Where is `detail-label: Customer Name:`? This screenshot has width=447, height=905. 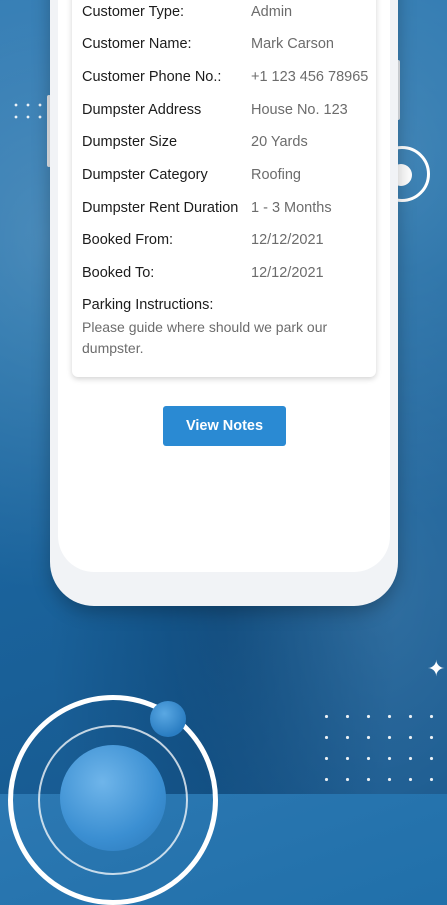 detail-label: Customer Name: is located at coordinates (137, 44).